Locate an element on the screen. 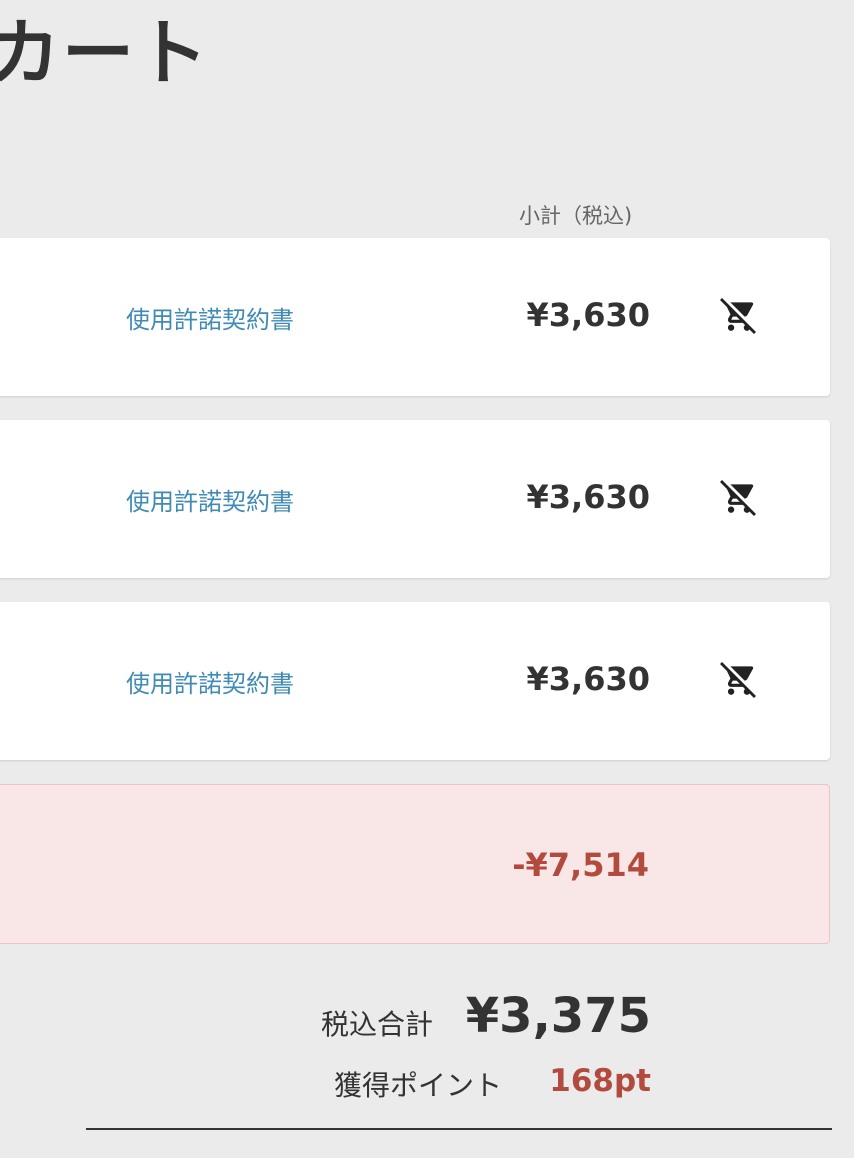  total-label: 税込合計 is located at coordinates (377, 1024).